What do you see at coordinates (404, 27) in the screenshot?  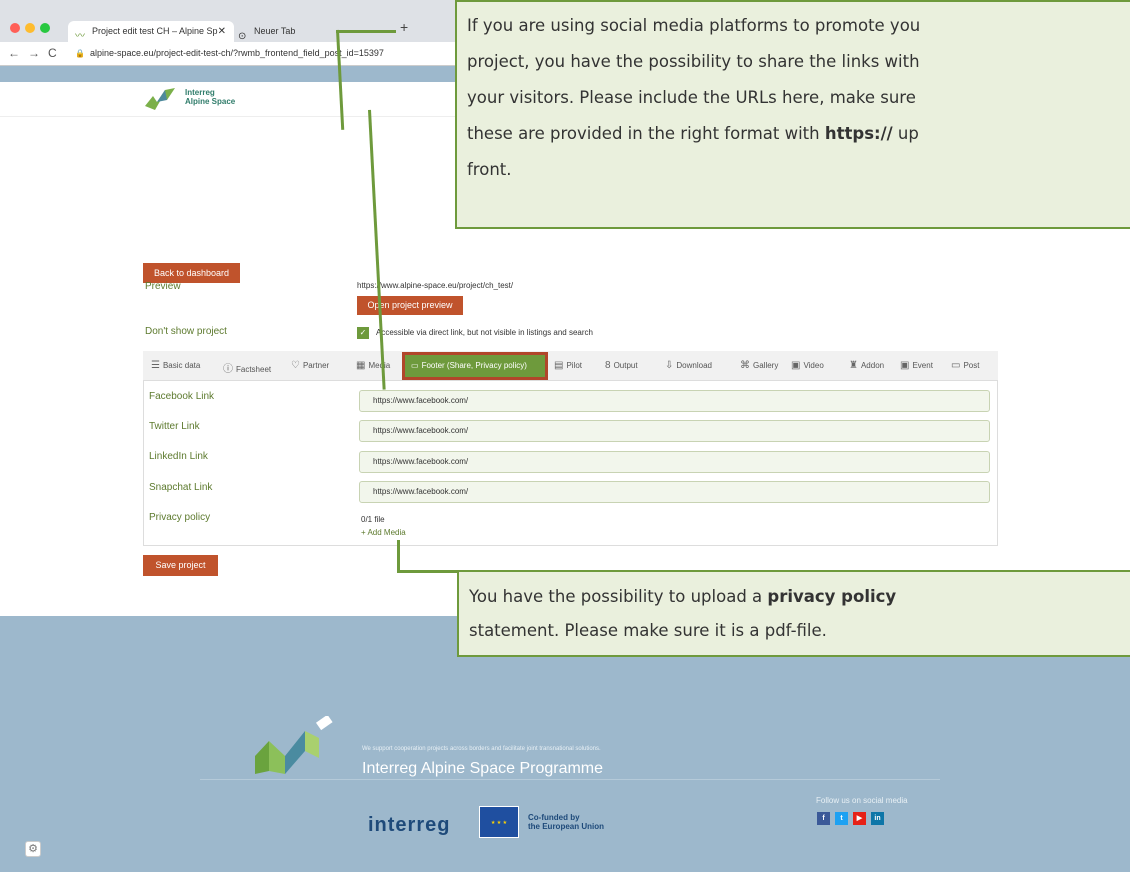 I see `new-tab-button: +` at bounding box center [404, 27].